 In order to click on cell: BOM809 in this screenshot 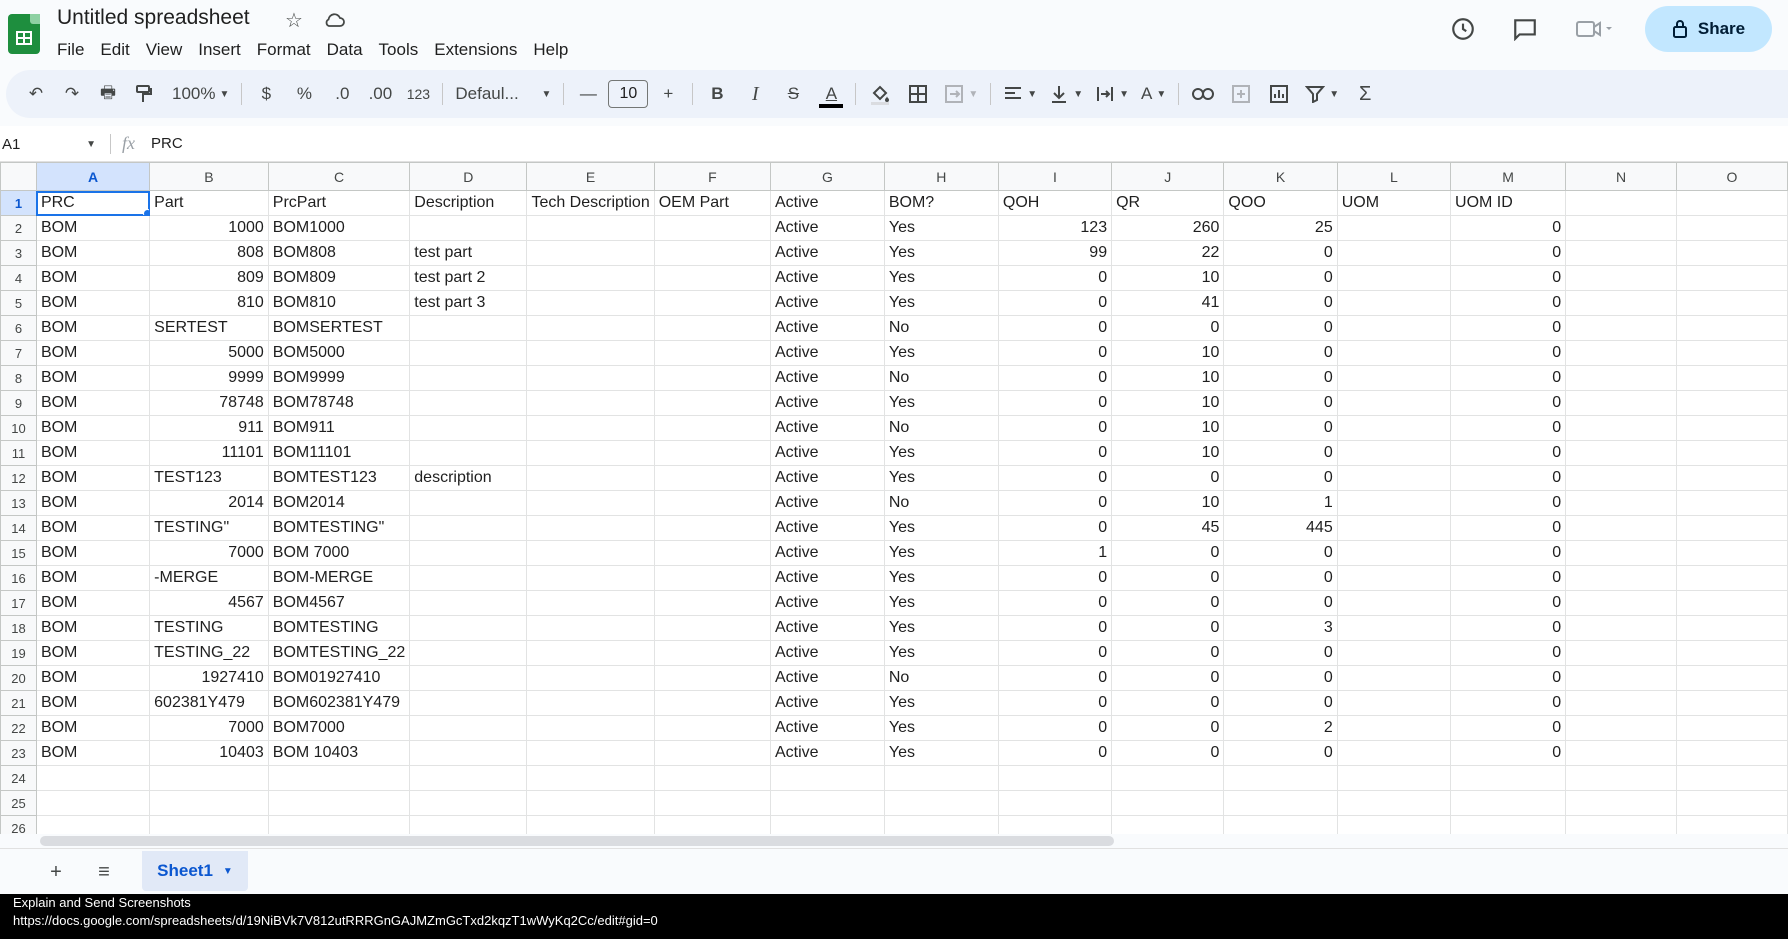, I will do `click(339, 278)`.